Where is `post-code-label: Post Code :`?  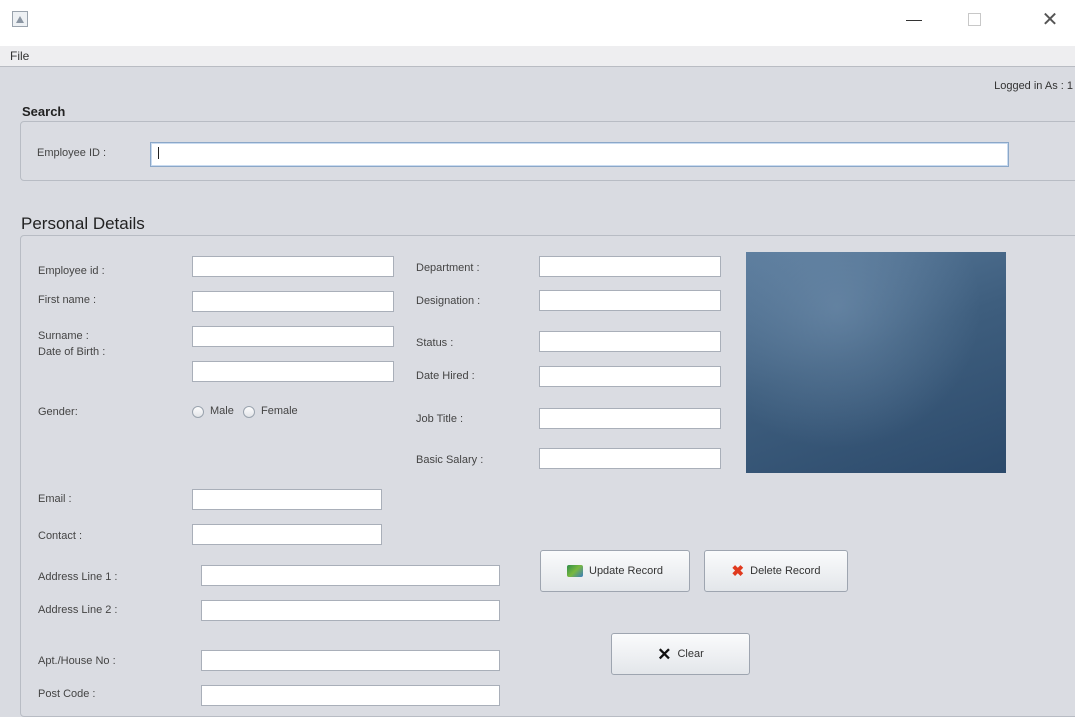
post-code-label: Post Code : is located at coordinates (67, 694).